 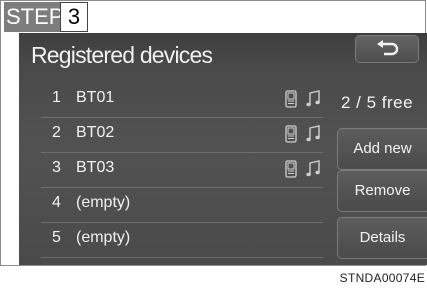 What do you see at coordinates (74, 17) in the screenshot?
I see `step-number: 3` at bounding box center [74, 17].